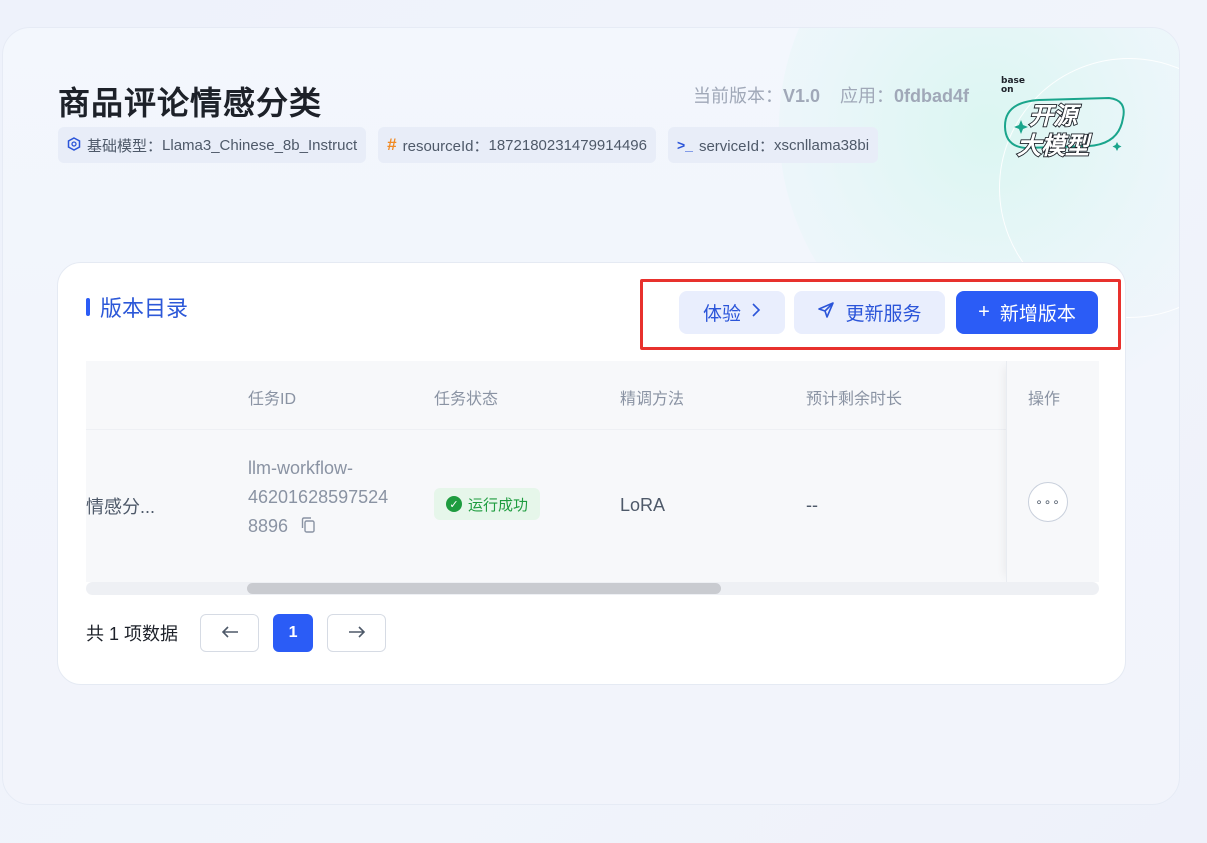  I want to click on copy-icon, so click(308, 527).